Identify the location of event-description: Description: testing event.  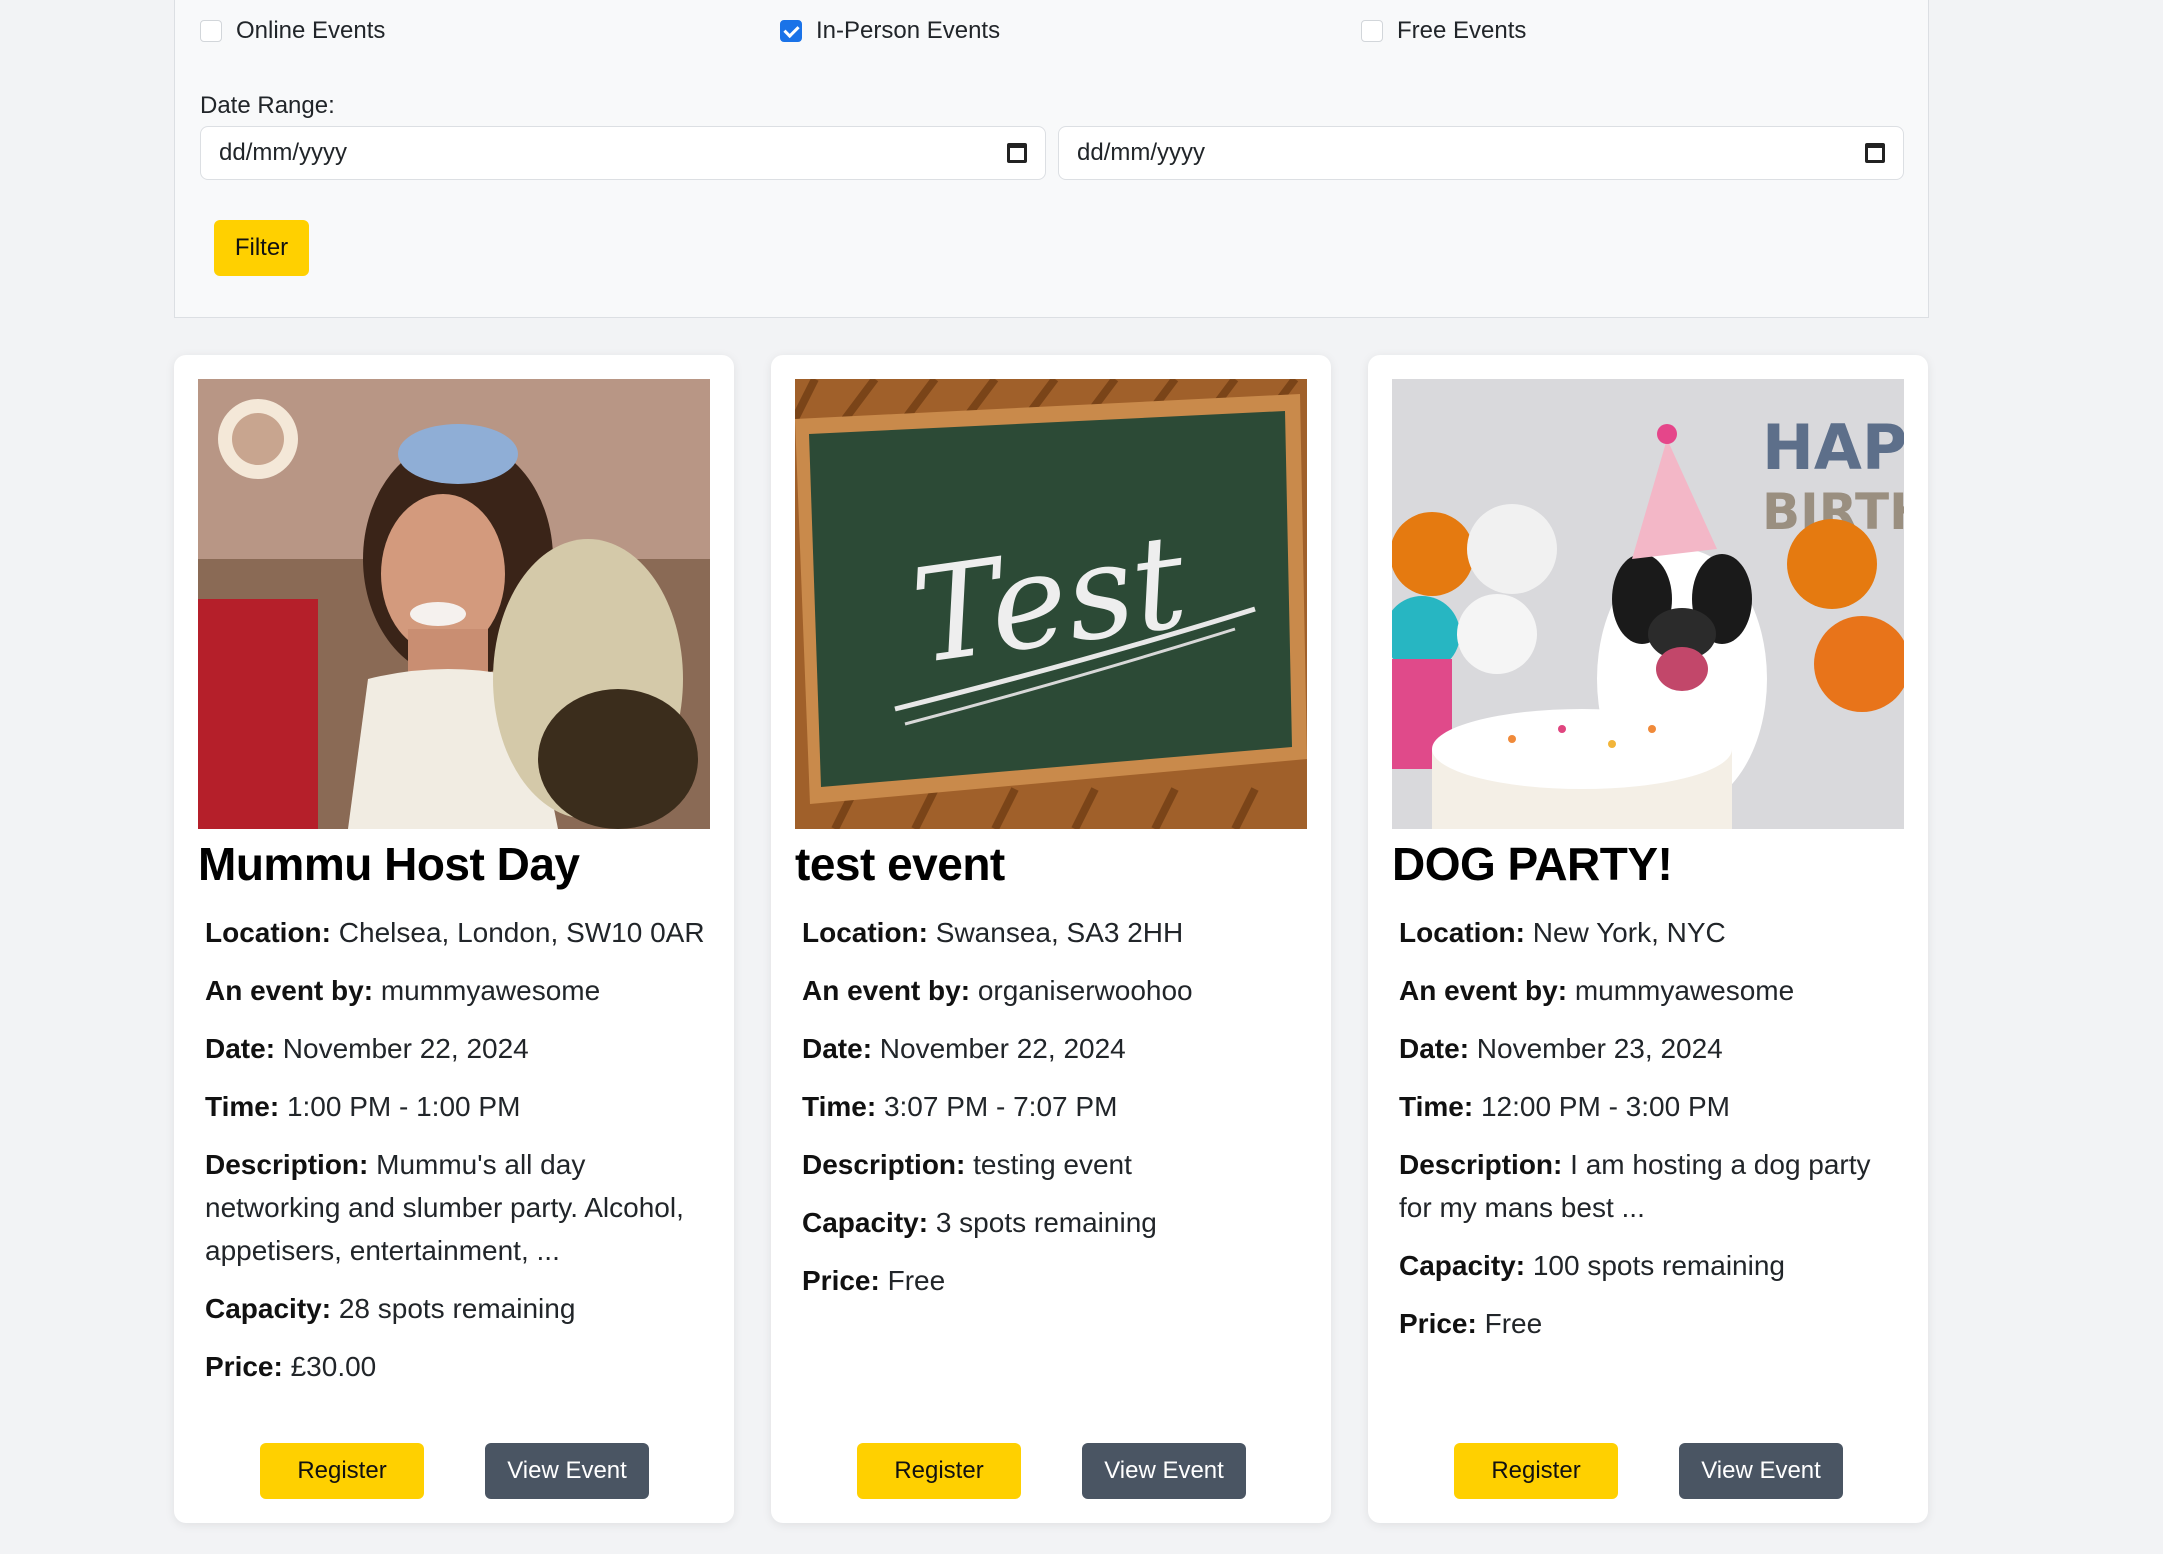
(967, 1164).